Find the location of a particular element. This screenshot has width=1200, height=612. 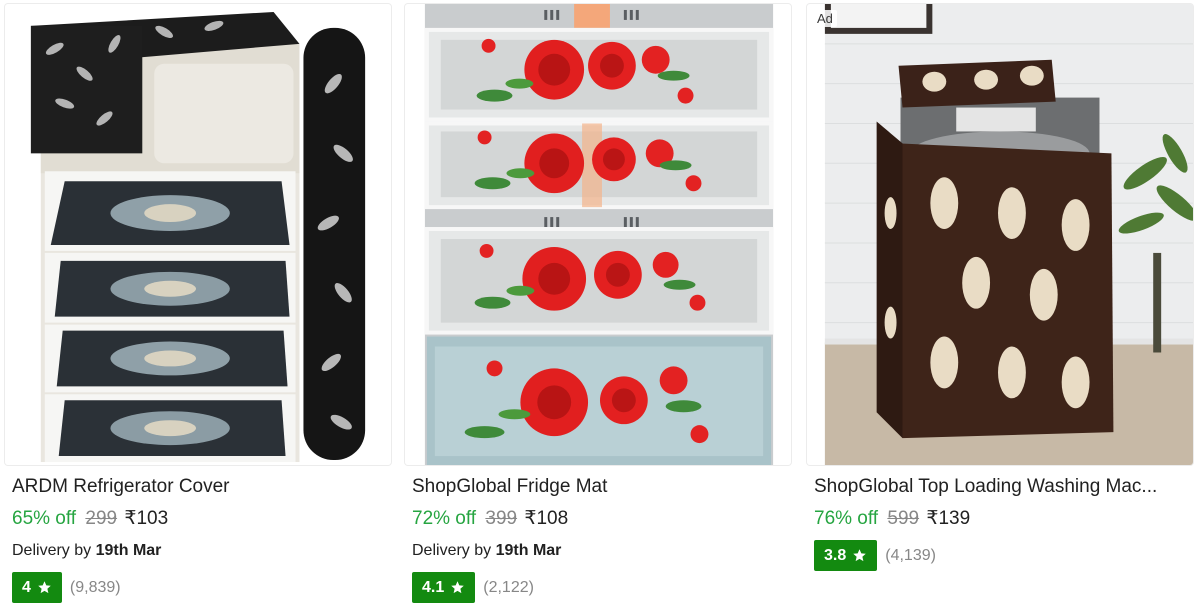

price-row: 76% off 599 ₹139 is located at coordinates (892, 518).